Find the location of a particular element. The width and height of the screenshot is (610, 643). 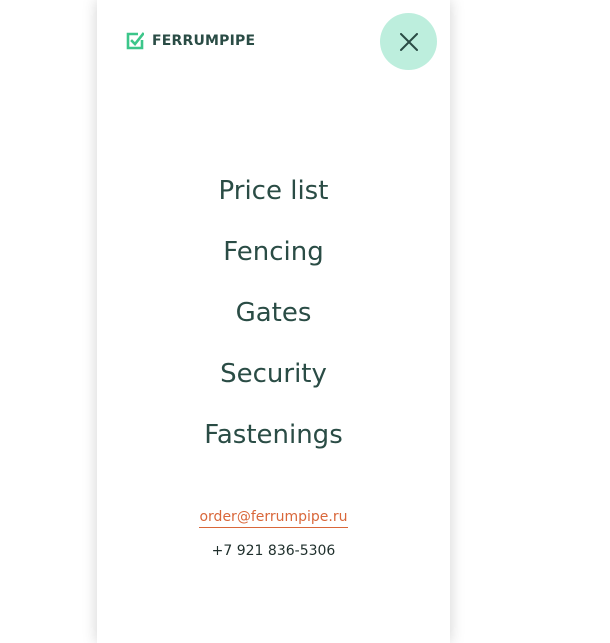

menu-item-security: Security is located at coordinates (273, 373).